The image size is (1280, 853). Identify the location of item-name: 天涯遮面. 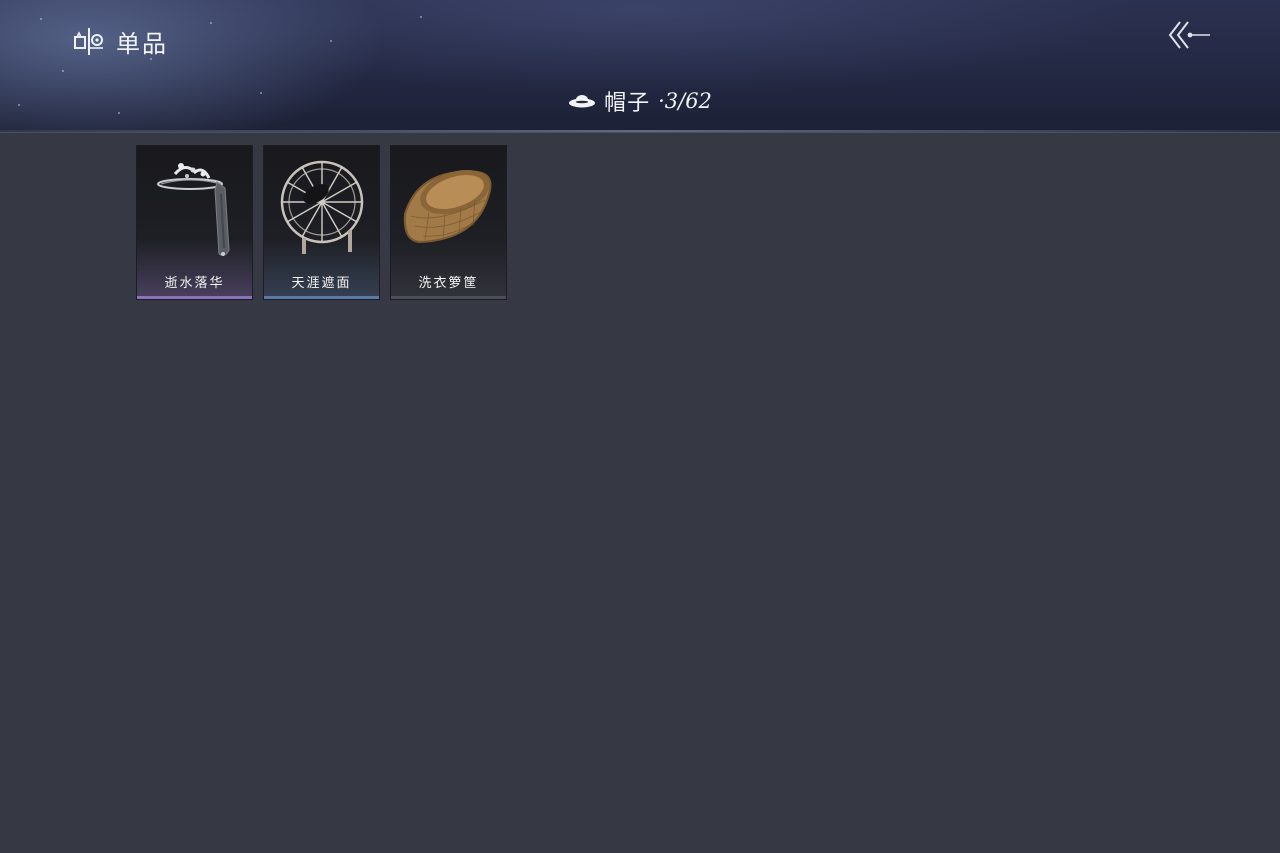
(321, 283).